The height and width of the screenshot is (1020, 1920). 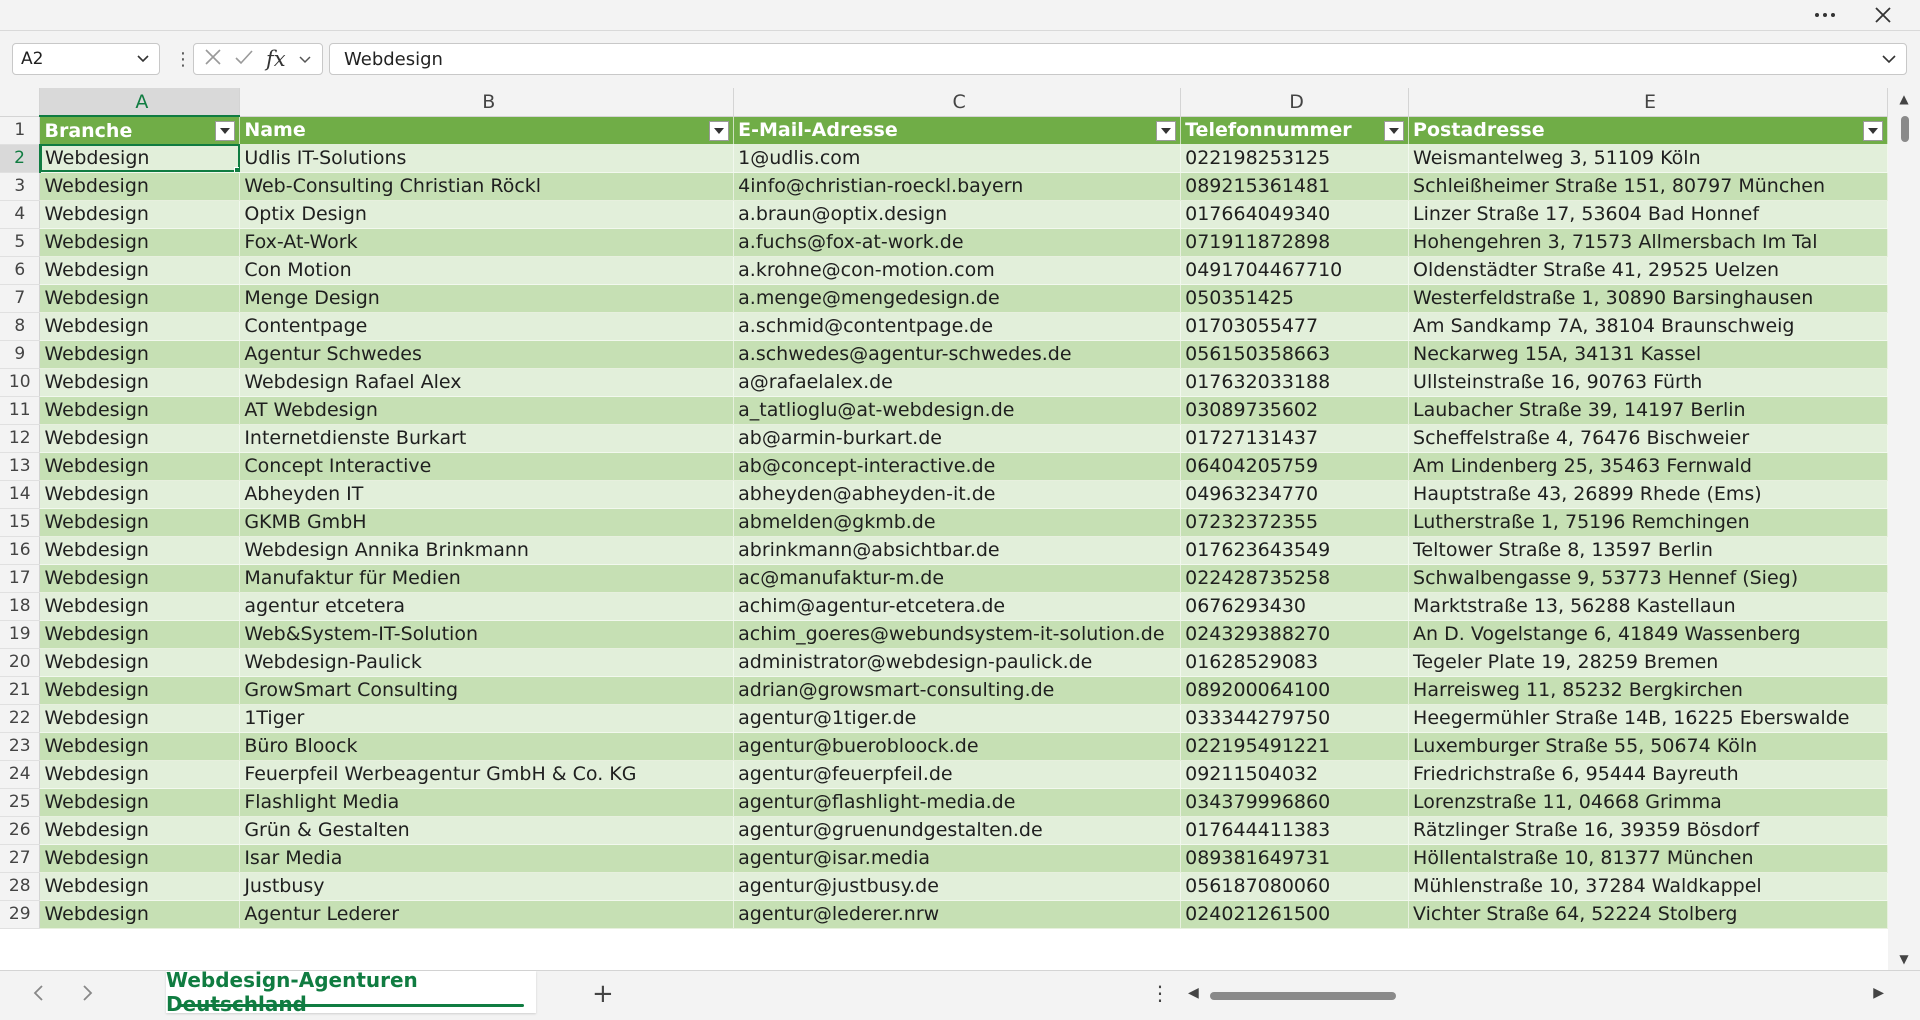 I want to click on row-header: 1, so click(x=20, y=130).